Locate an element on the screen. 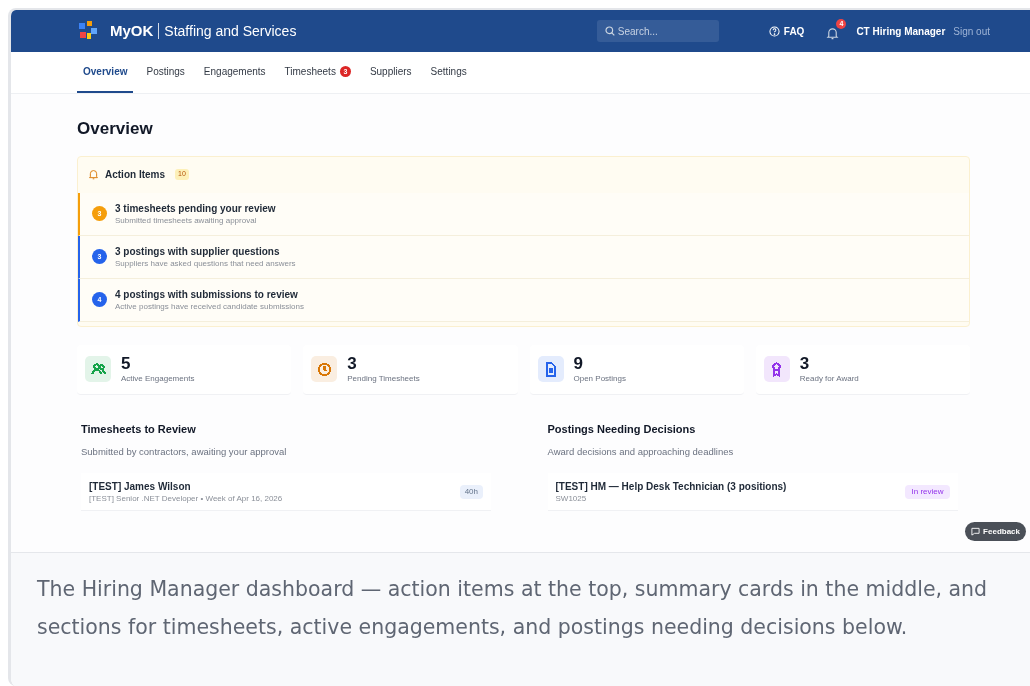 Image resolution: width=1030 pixels, height=686 pixels. hours-badge: 40h is located at coordinates (471, 491).